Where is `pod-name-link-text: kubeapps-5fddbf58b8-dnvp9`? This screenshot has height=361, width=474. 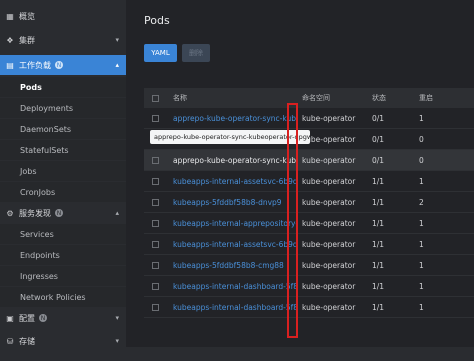
pod-name-link-text: kubeapps-5fddbf58b8-dnvp9 is located at coordinates (227, 202).